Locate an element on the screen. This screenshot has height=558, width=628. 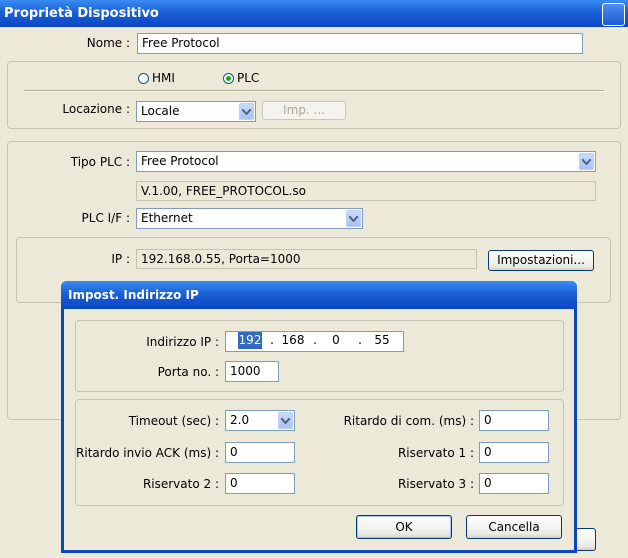
ip-address-label: Indirizzo IP : is located at coordinates (182, 342).